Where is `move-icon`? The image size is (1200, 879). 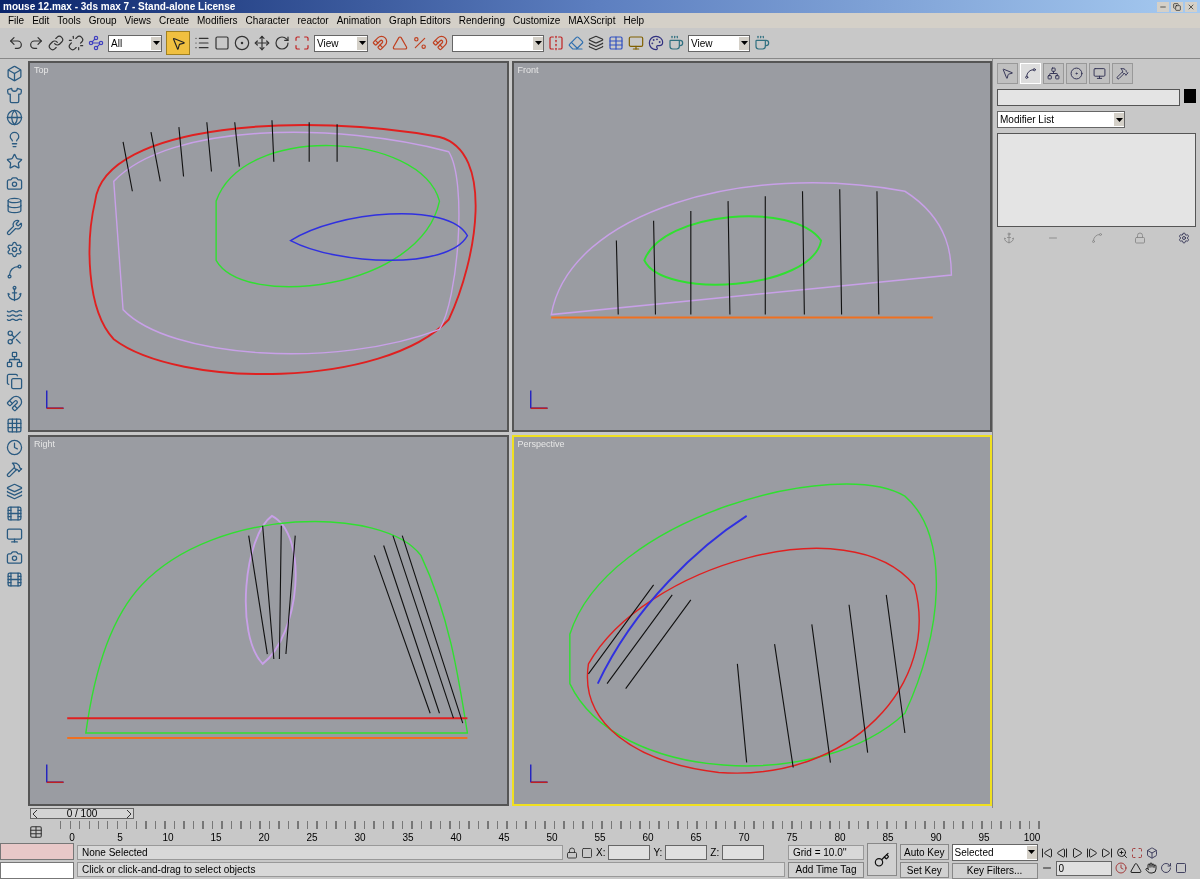
move-icon is located at coordinates (262, 43).